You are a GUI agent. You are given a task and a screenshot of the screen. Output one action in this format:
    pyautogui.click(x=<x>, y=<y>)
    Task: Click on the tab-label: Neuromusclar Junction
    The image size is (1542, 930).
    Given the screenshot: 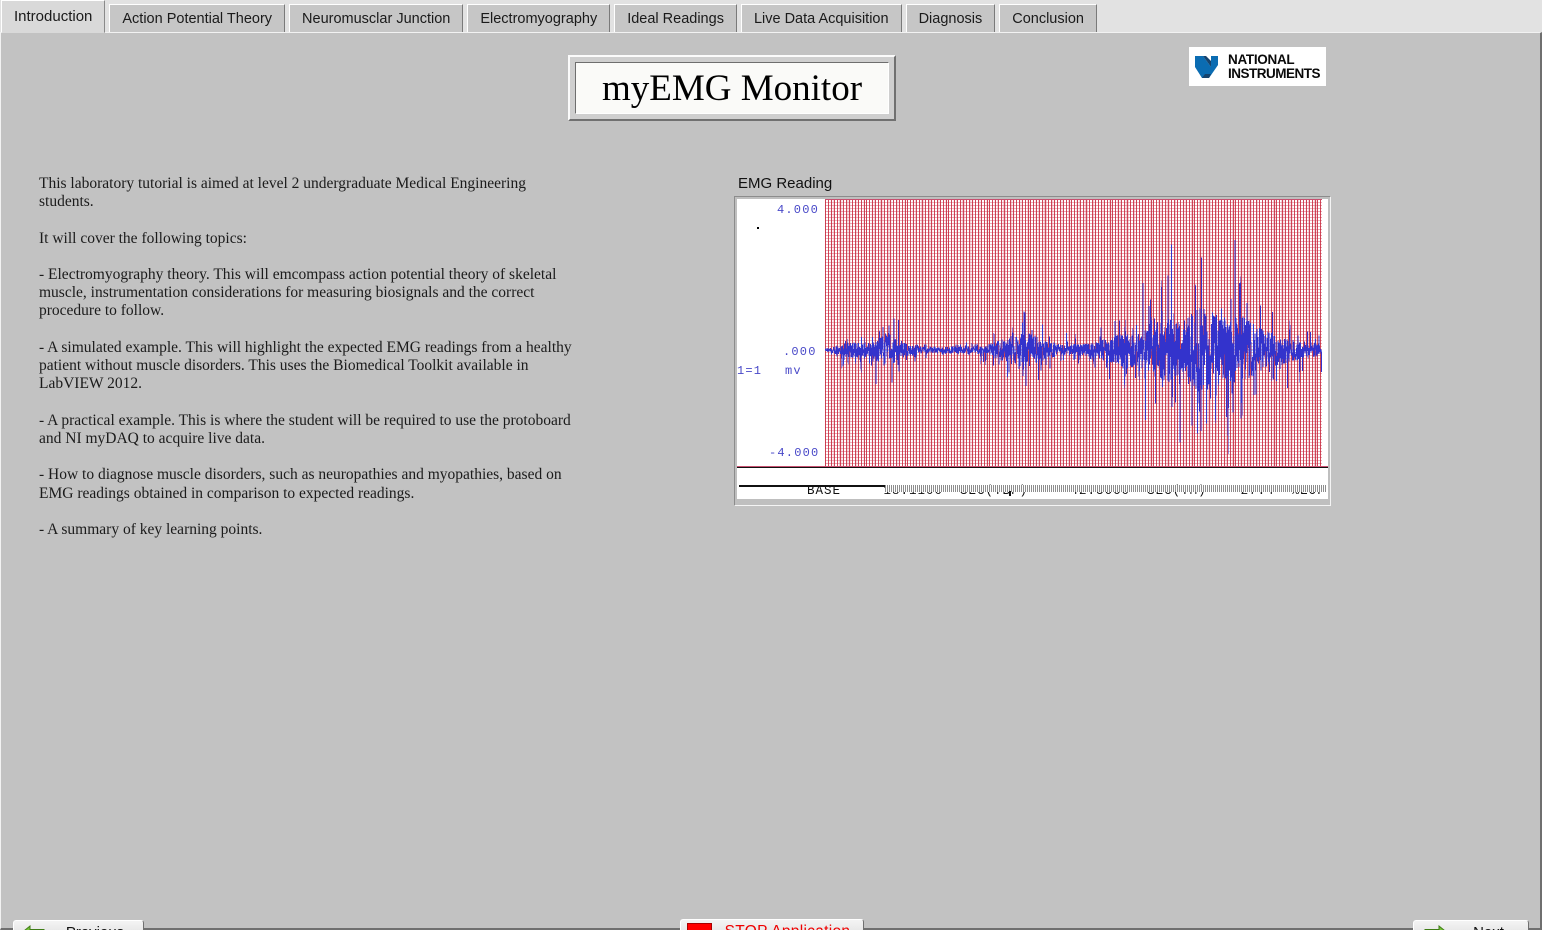 What is the action you would take?
    pyautogui.click(x=376, y=18)
    